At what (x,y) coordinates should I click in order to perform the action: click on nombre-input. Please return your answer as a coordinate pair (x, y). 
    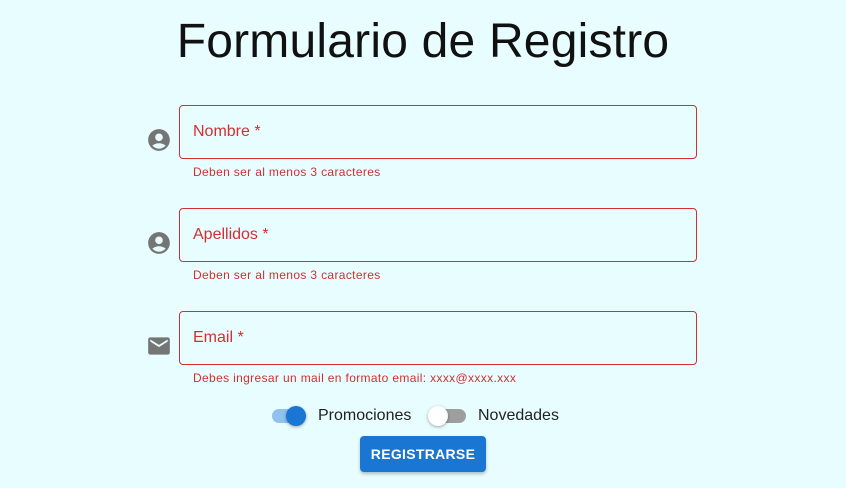
    Looking at the image, I should click on (440, 133).